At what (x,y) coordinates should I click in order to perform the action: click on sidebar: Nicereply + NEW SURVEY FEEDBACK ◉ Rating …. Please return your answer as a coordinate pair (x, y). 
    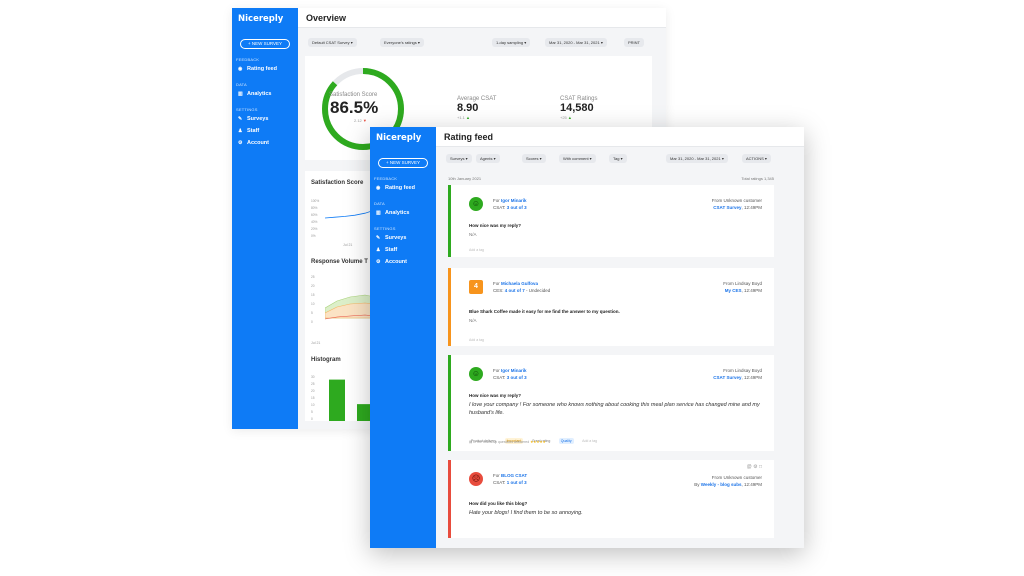
    Looking at the image, I should click on (265, 218).